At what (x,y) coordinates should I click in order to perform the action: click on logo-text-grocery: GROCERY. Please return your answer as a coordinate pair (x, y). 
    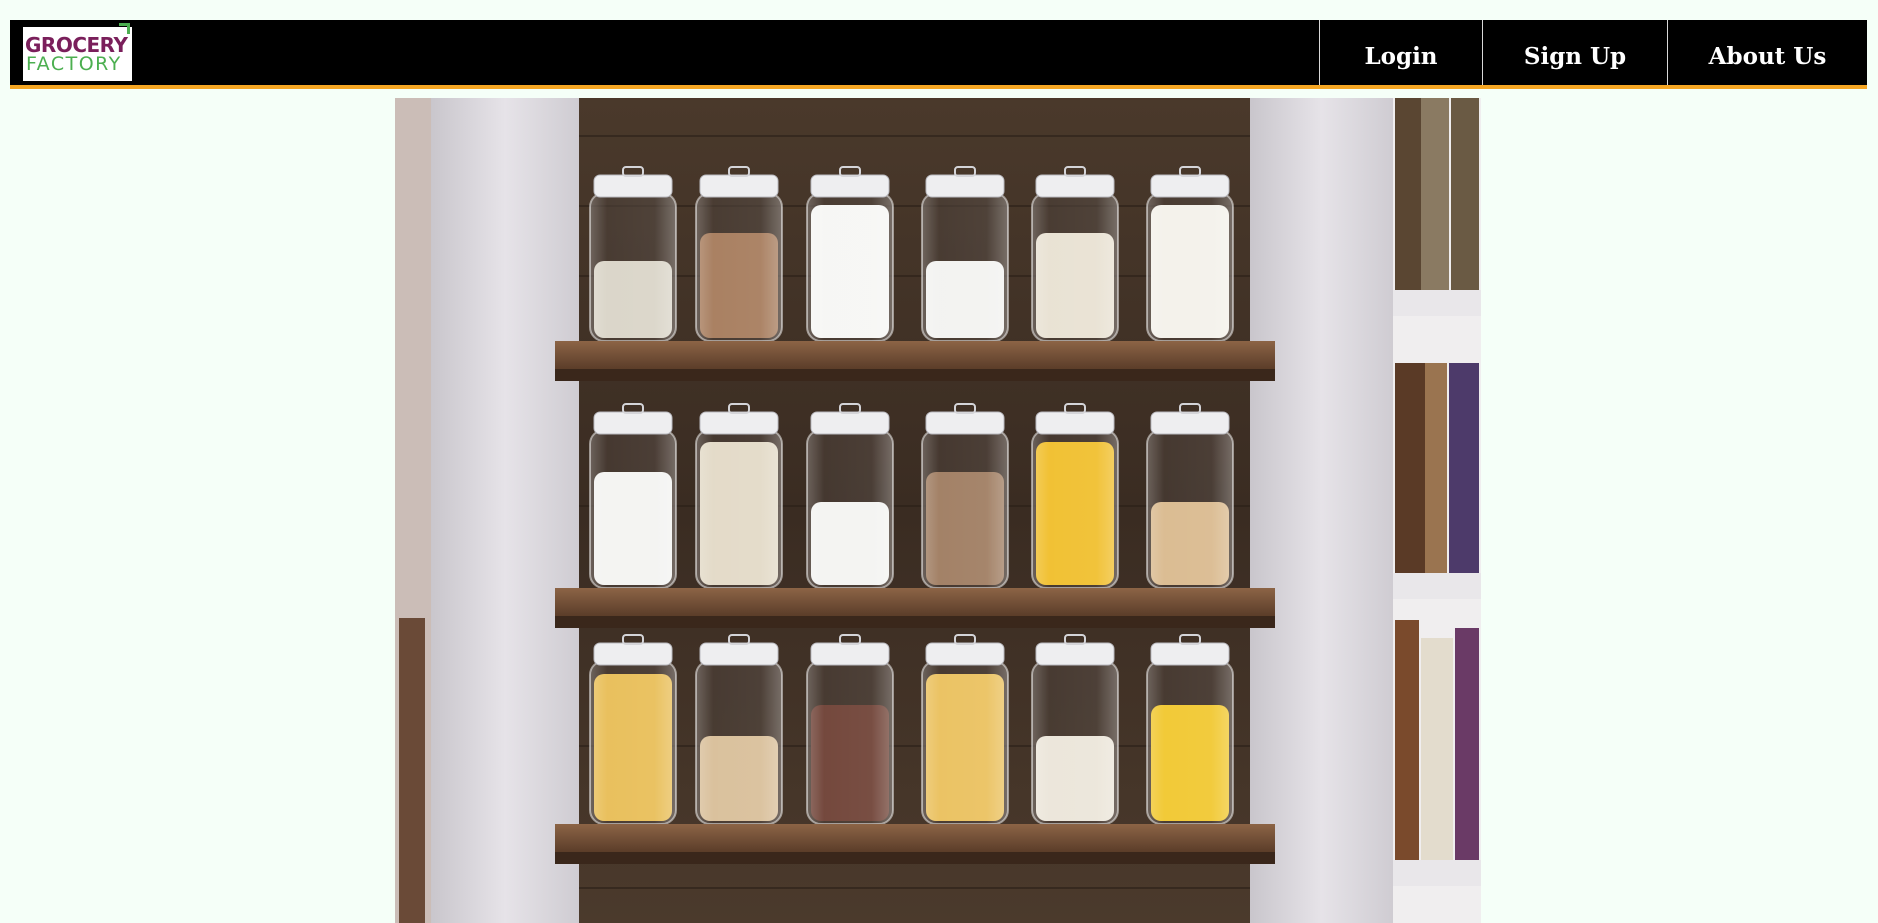
    Looking at the image, I should click on (76, 45).